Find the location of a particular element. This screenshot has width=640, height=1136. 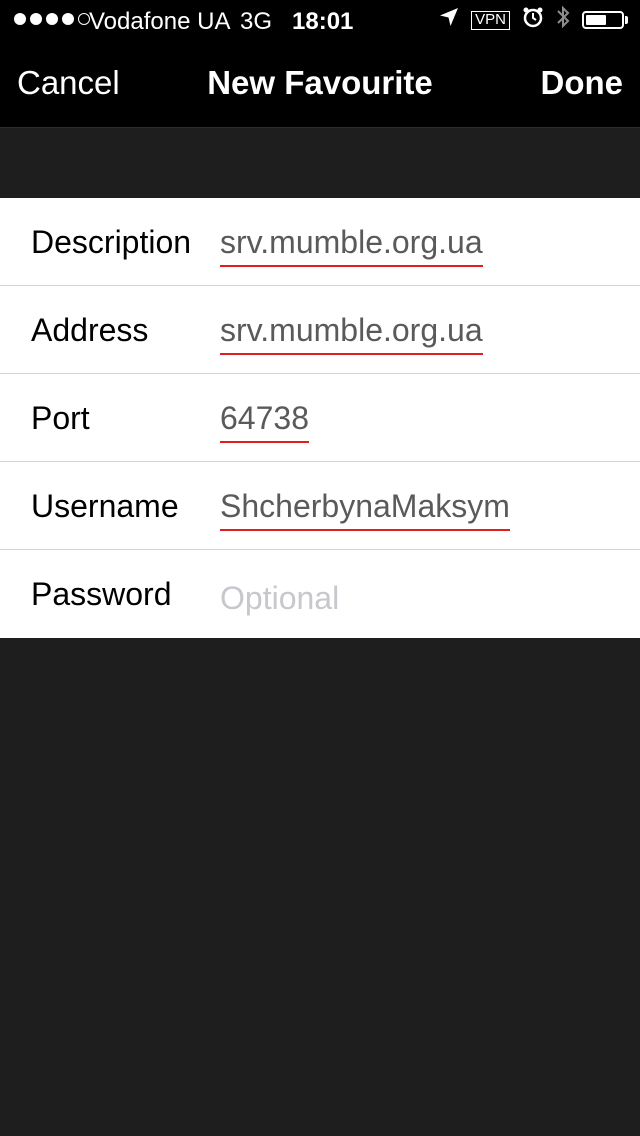

description-row: Description srv.mumble.org.ua is located at coordinates (320, 242).